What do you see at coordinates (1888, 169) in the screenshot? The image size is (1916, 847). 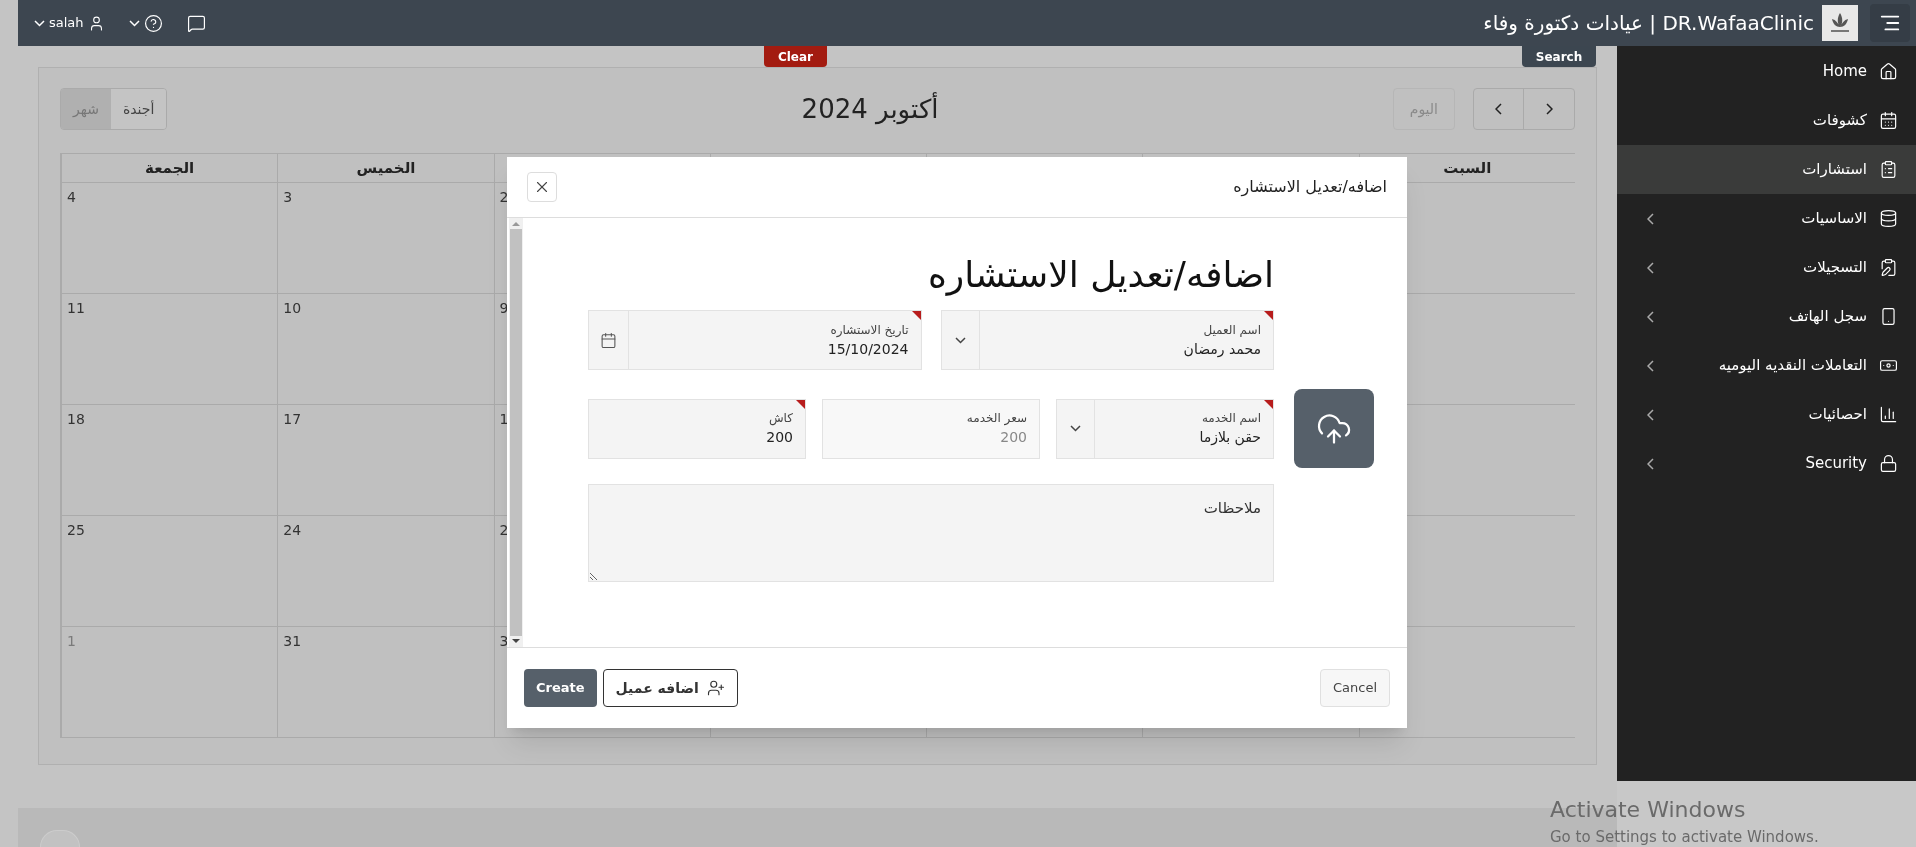 I see `clipboard-icon` at bounding box center [1888, 169].